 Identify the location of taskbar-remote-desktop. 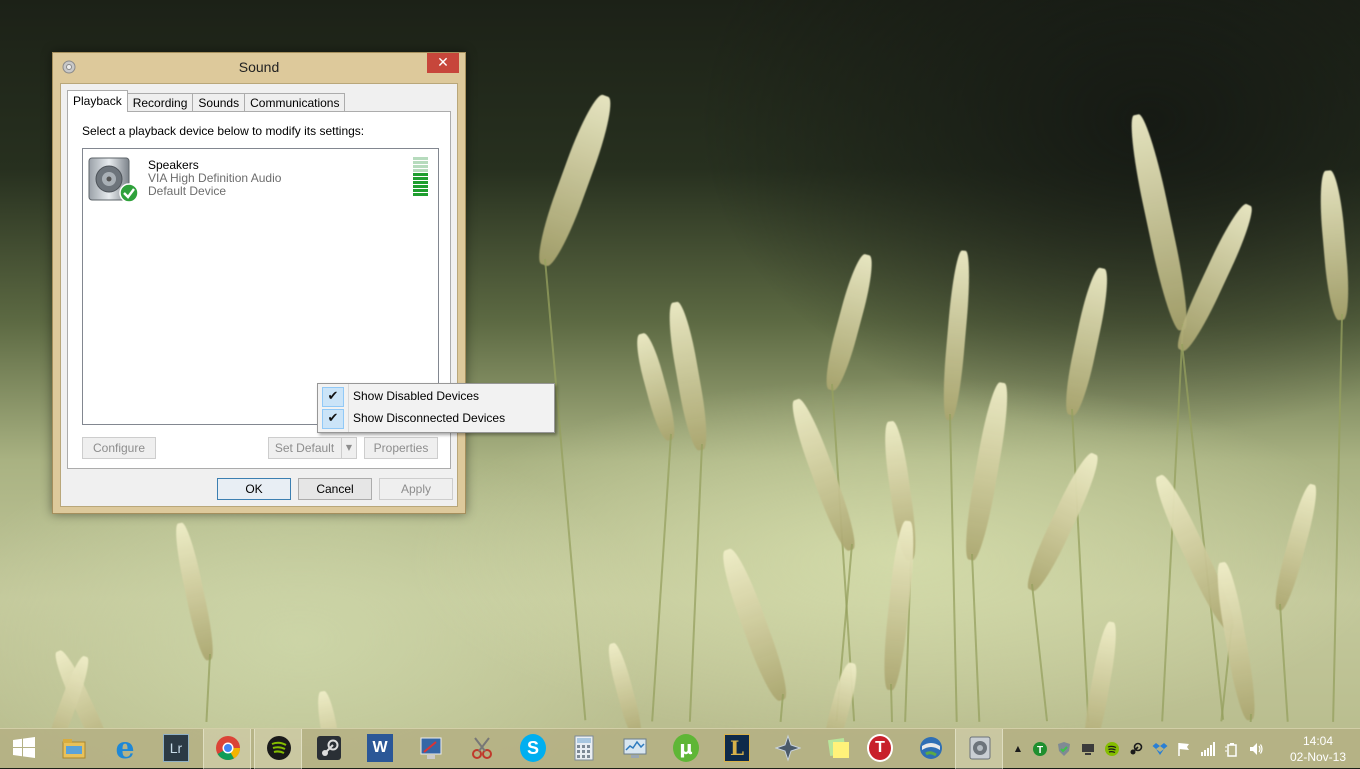
(431, 749).